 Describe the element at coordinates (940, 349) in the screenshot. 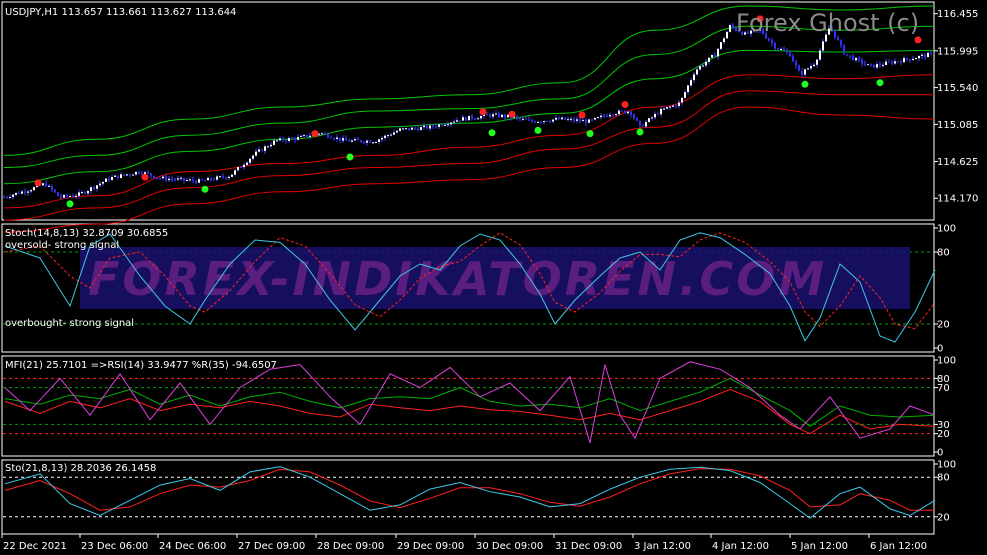

I see `stoch-tick-label: 0` at that location.